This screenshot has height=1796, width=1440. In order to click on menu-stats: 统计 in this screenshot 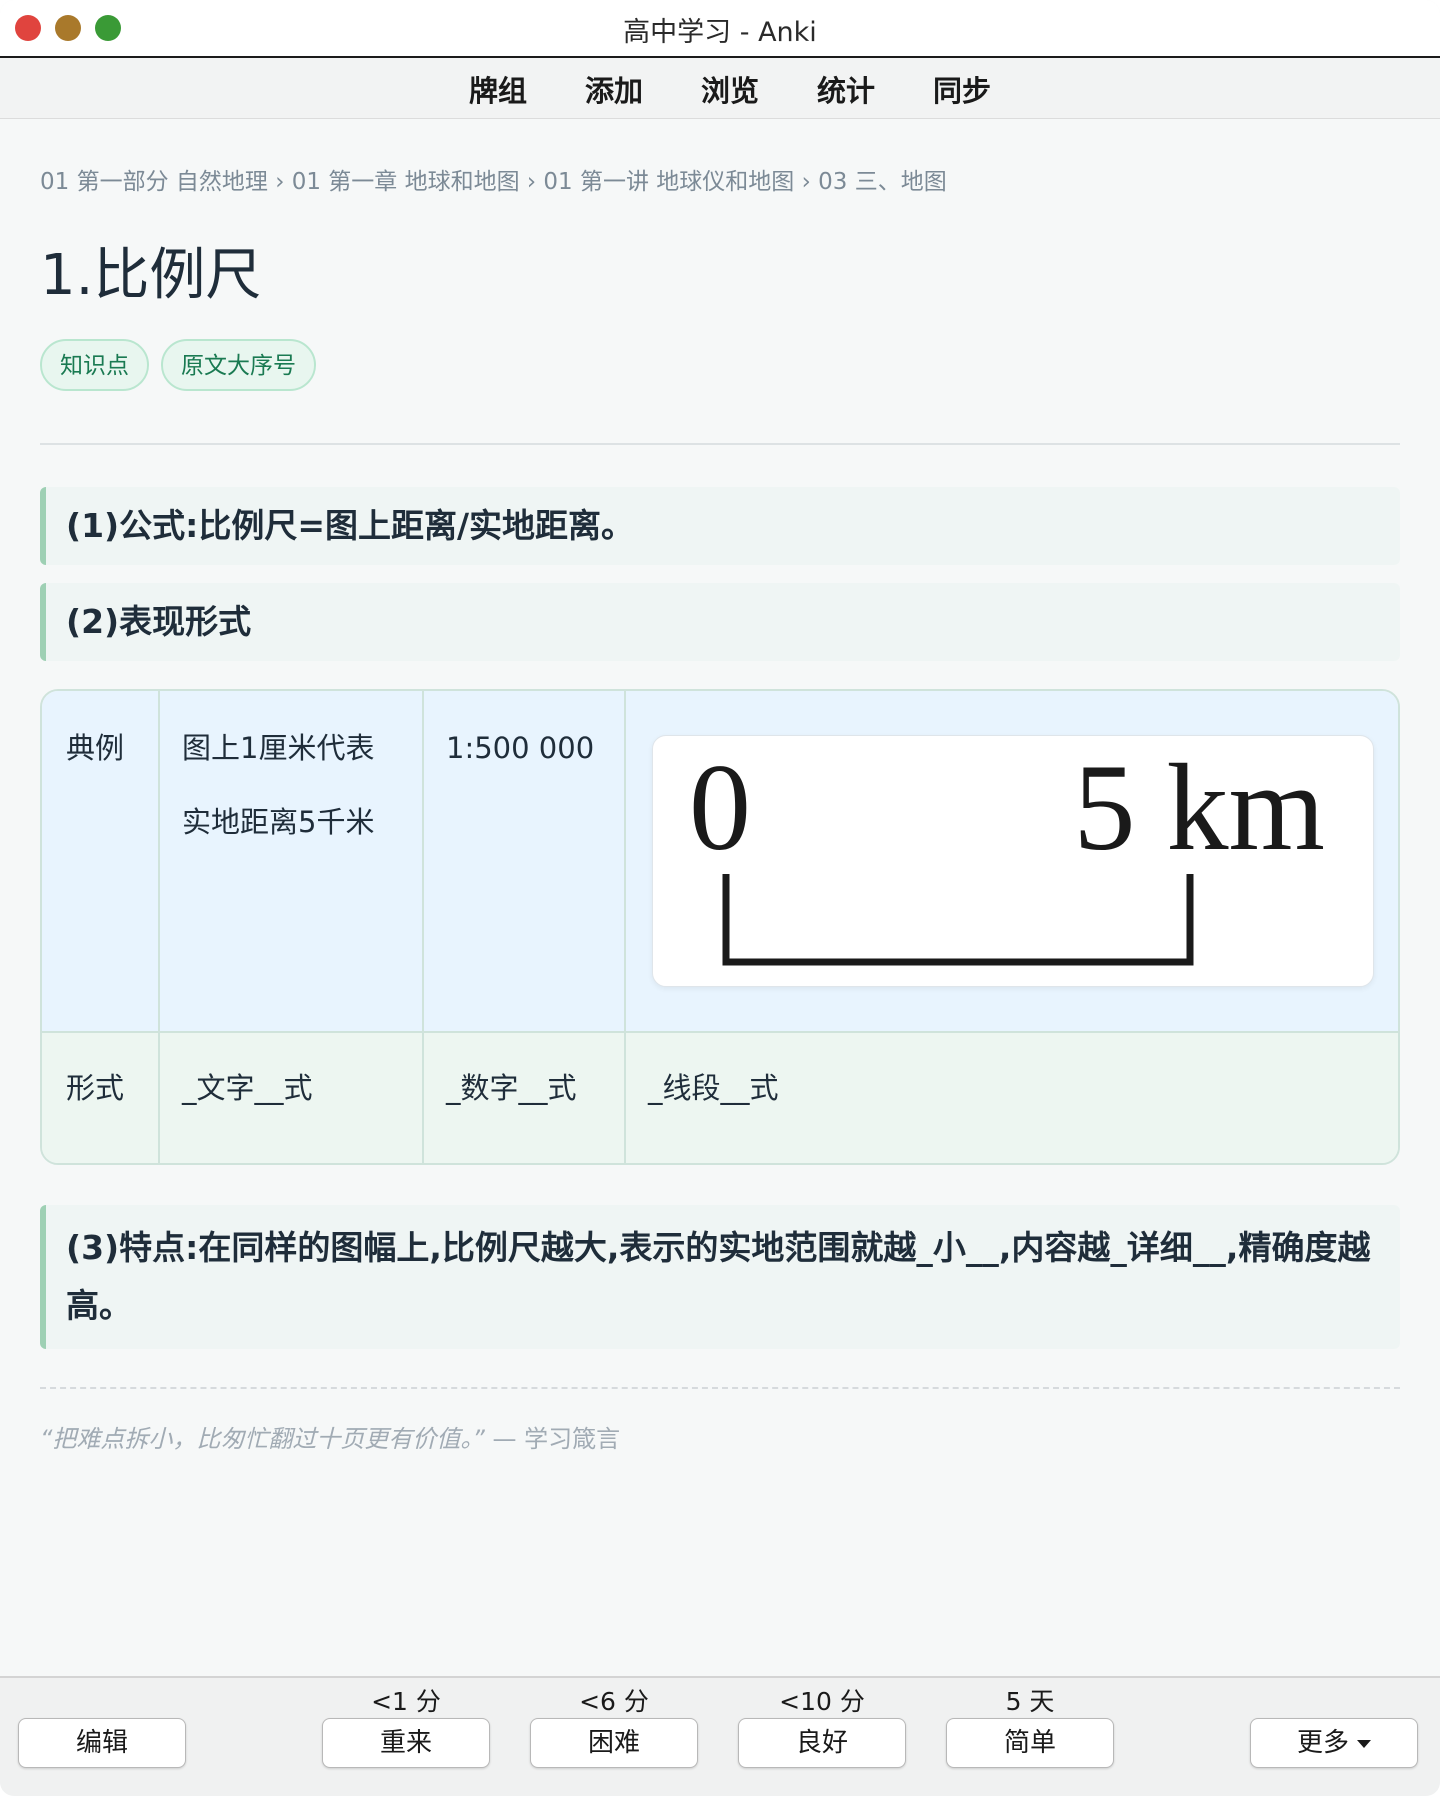, I will do `click(846, 89)`.